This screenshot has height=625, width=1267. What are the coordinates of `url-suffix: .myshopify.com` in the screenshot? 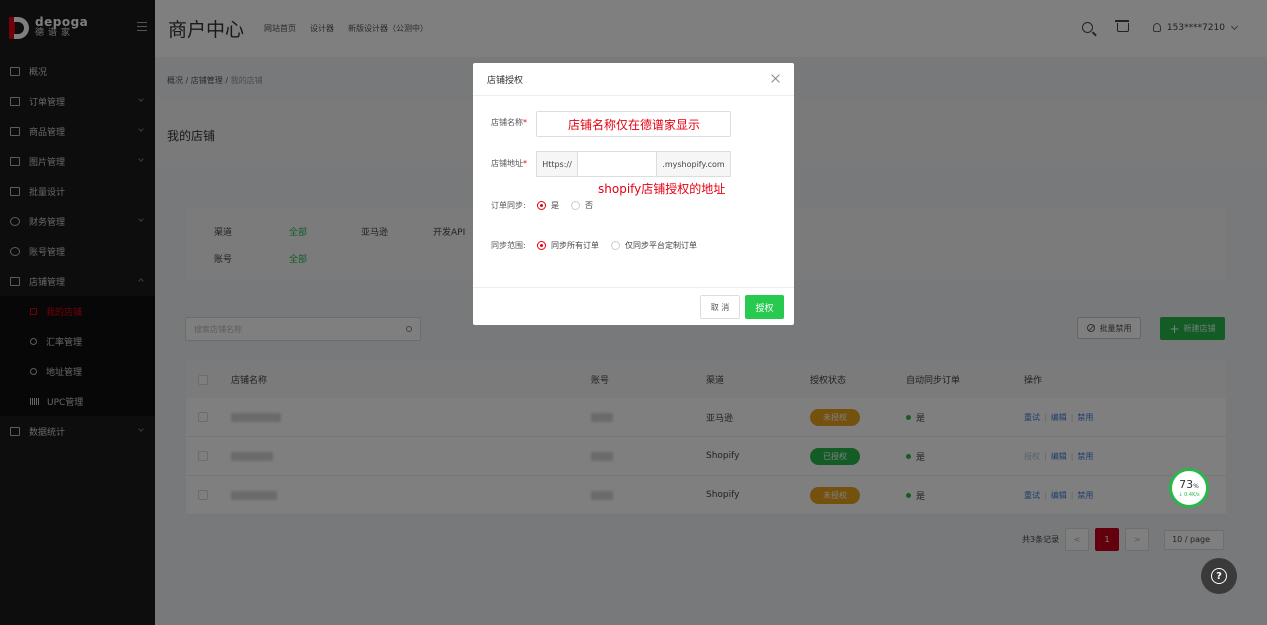 It's located at (693, 164).